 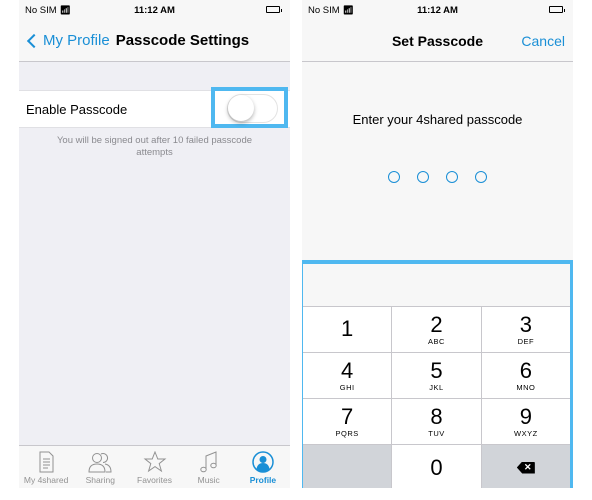 What do you see at coordinates (525, 370) in the screenshot?
I see `key-number: 6` at bounding box center [525, 370].